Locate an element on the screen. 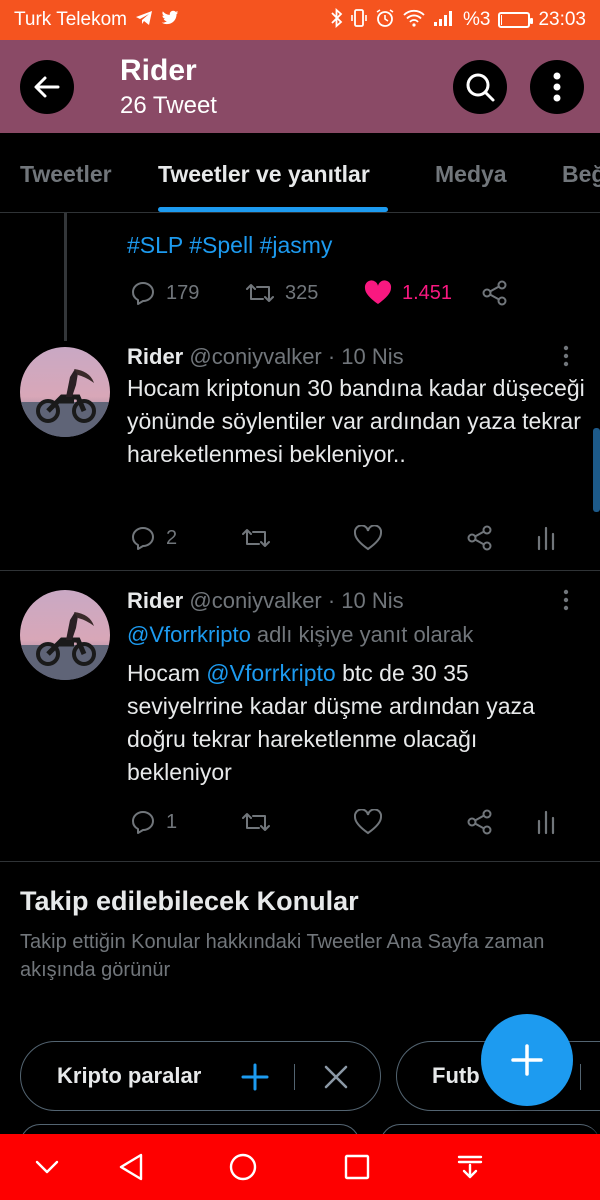 The height and width of the screenshot is (1200, 600). chevron-down-icon is located at coordinates (47, 1167).